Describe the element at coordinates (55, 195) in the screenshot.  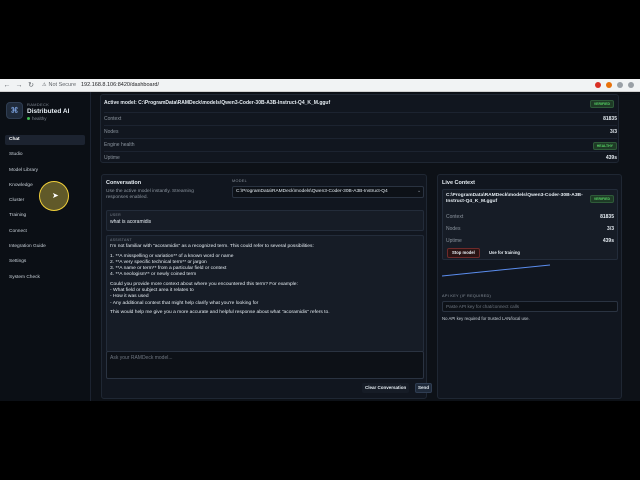
I see `mouse-cursor-icon: ➤` at that location.